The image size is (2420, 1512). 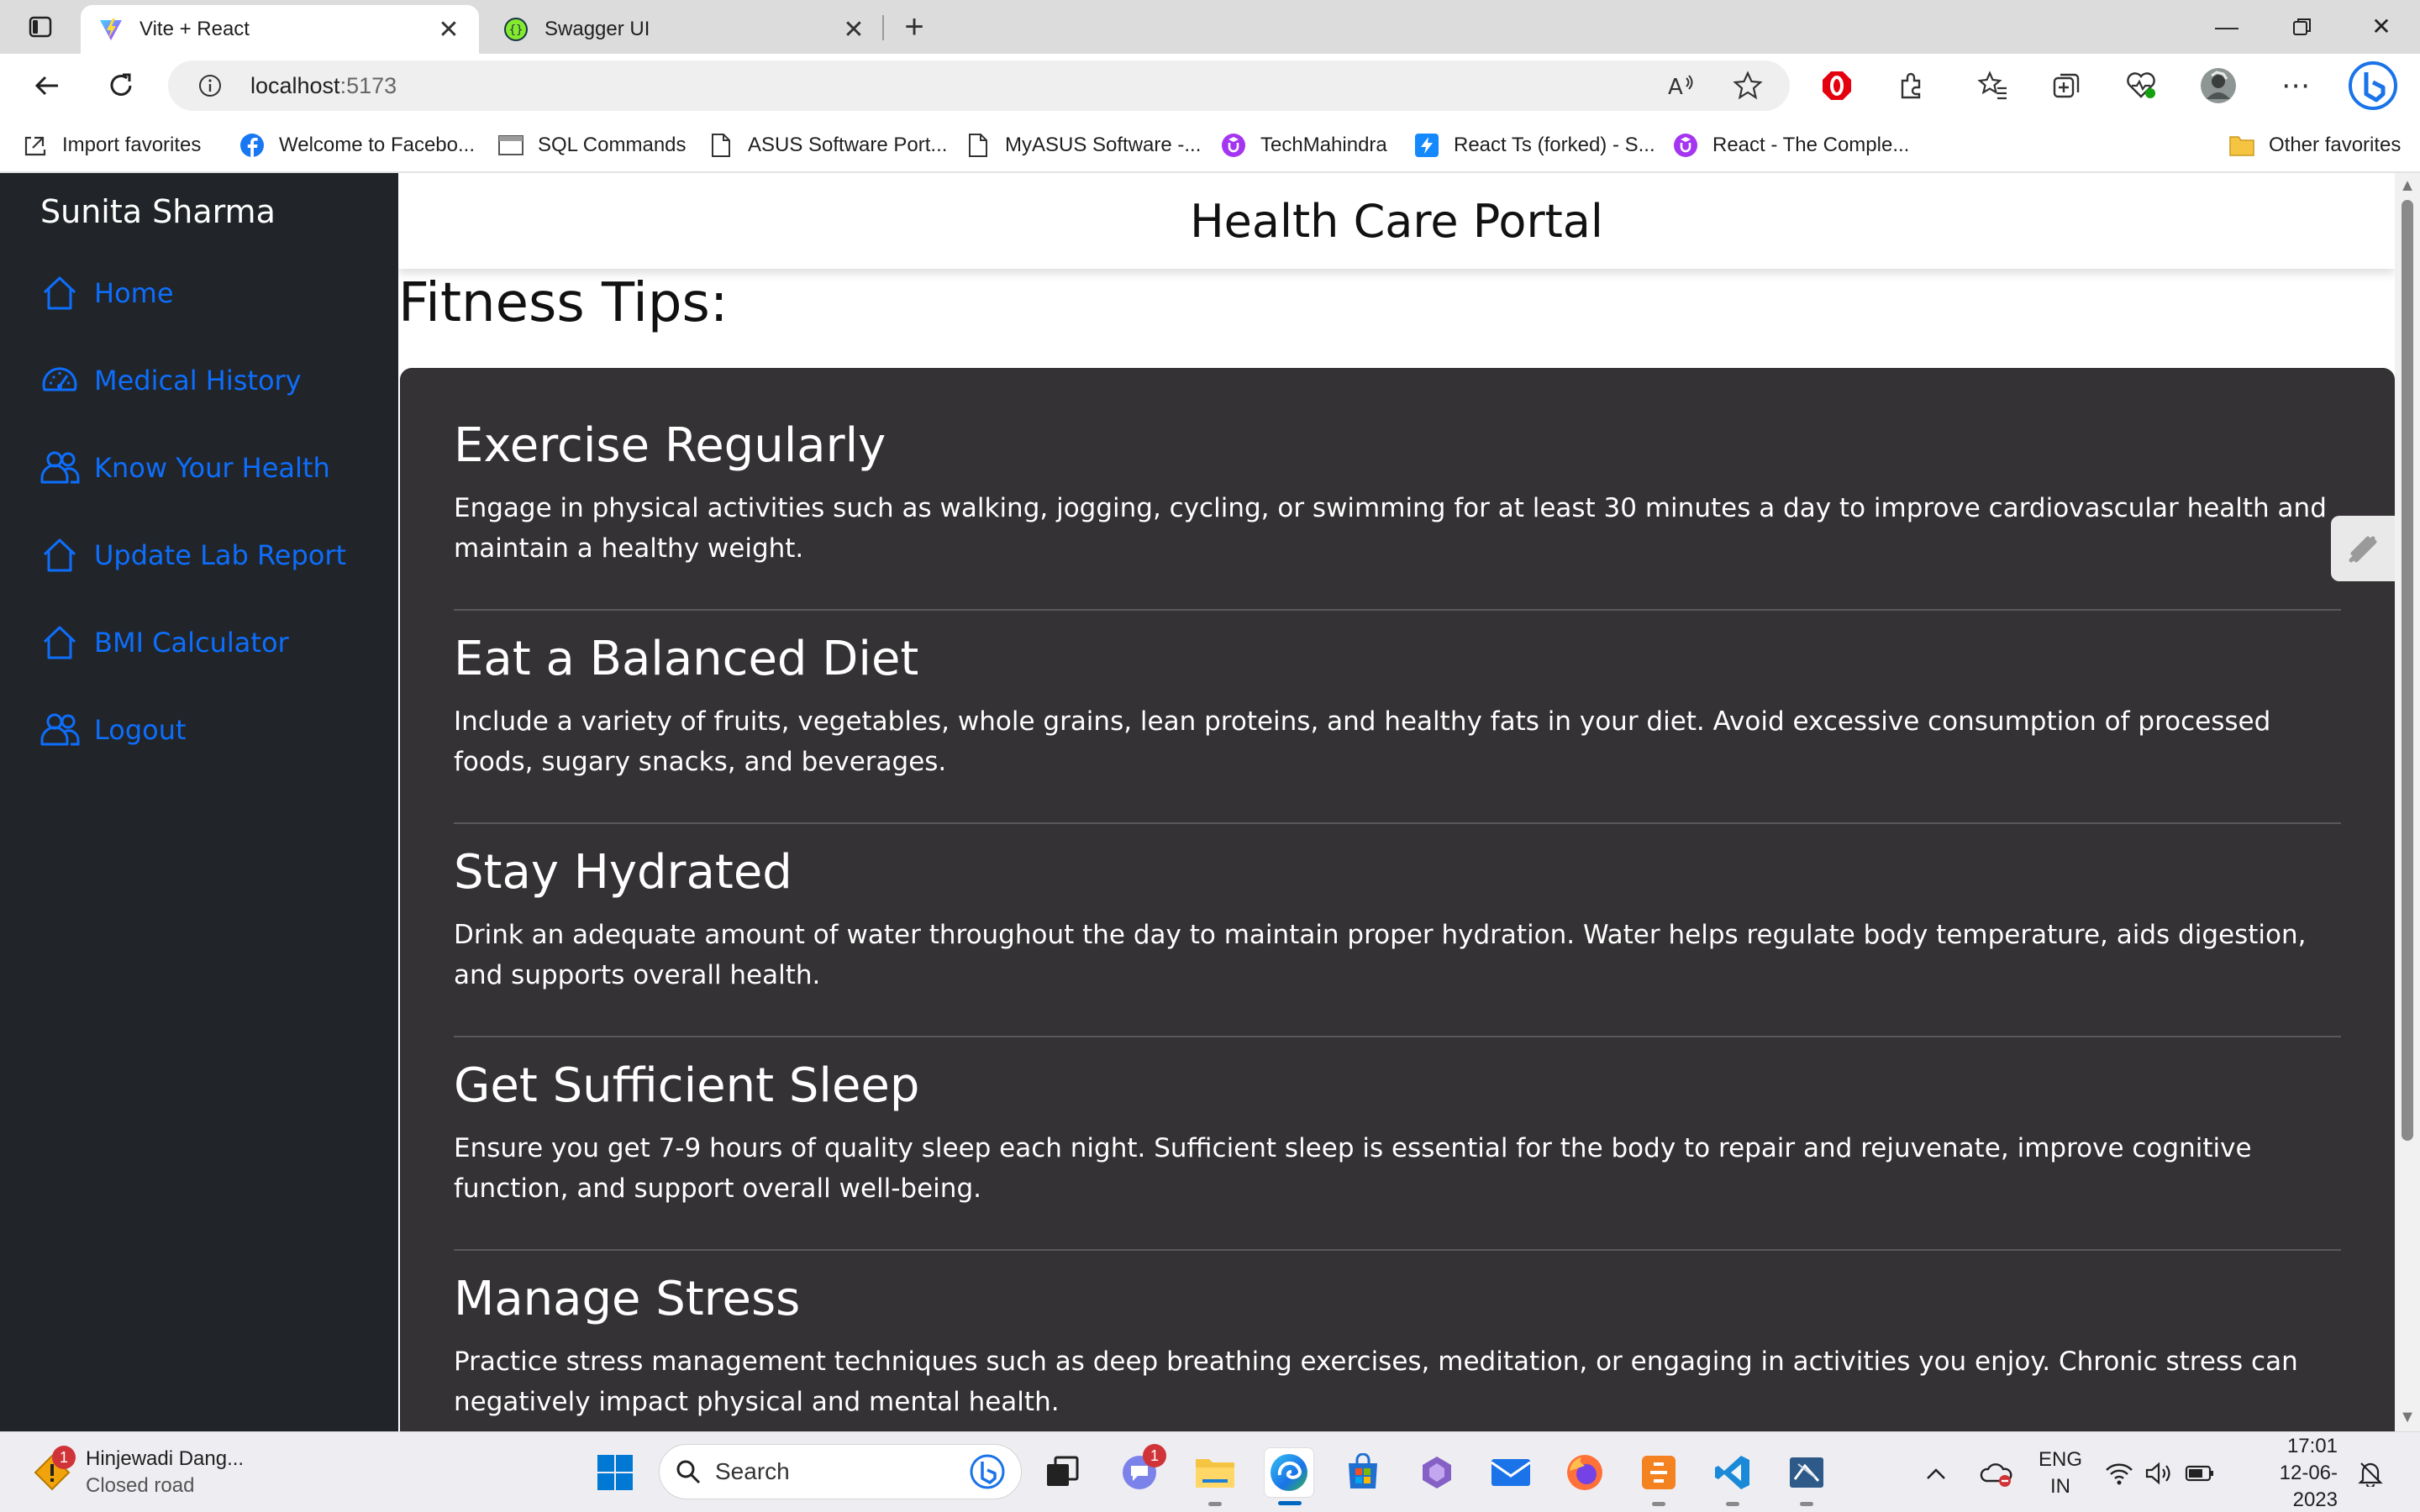 I want to click on scroll-up-icon: ▲, so click(x=2407, y=185).